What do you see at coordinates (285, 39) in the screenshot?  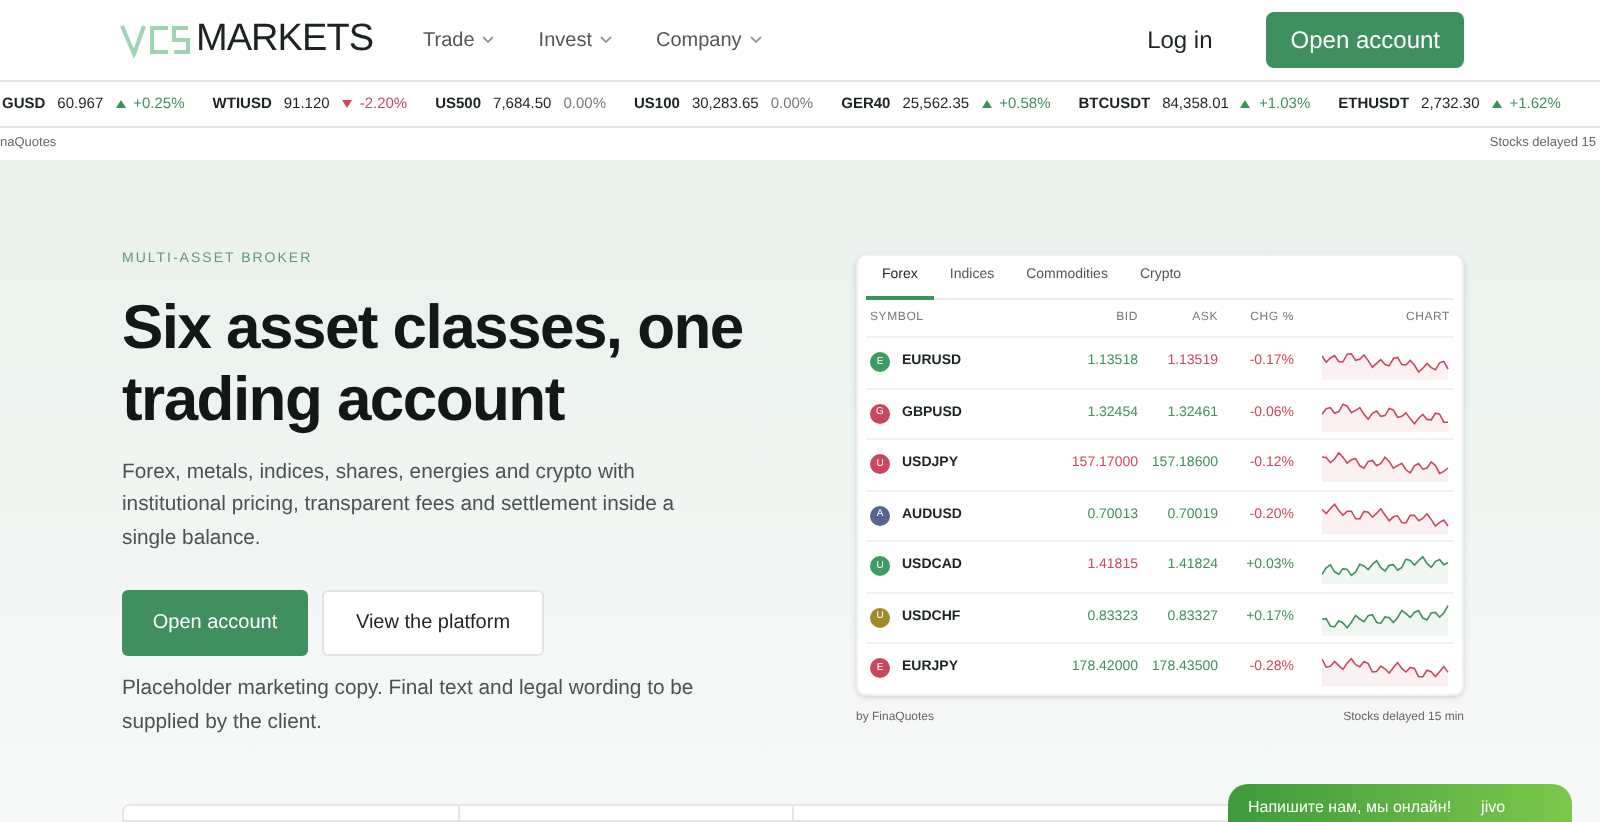 I see `logo-text: MARKETS` at bounding box center [285, 39].